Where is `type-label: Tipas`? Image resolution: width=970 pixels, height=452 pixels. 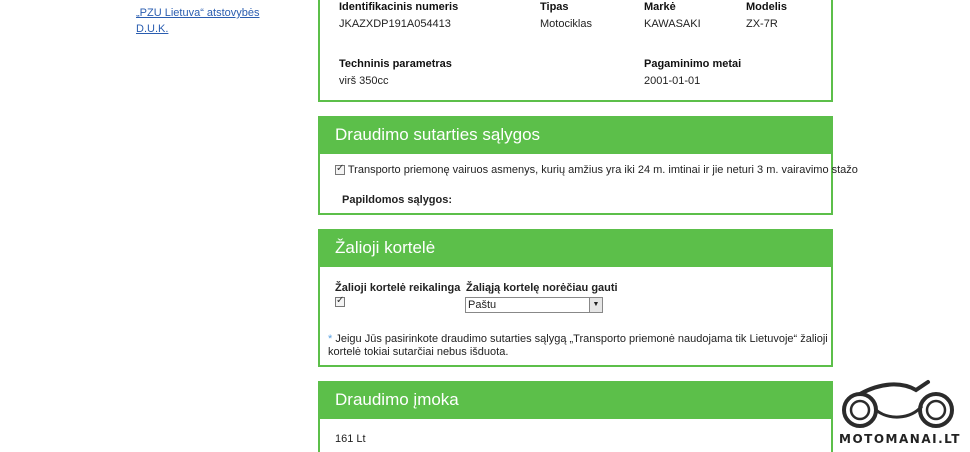
type-label: Tipas is located at coordinates (554, 7).